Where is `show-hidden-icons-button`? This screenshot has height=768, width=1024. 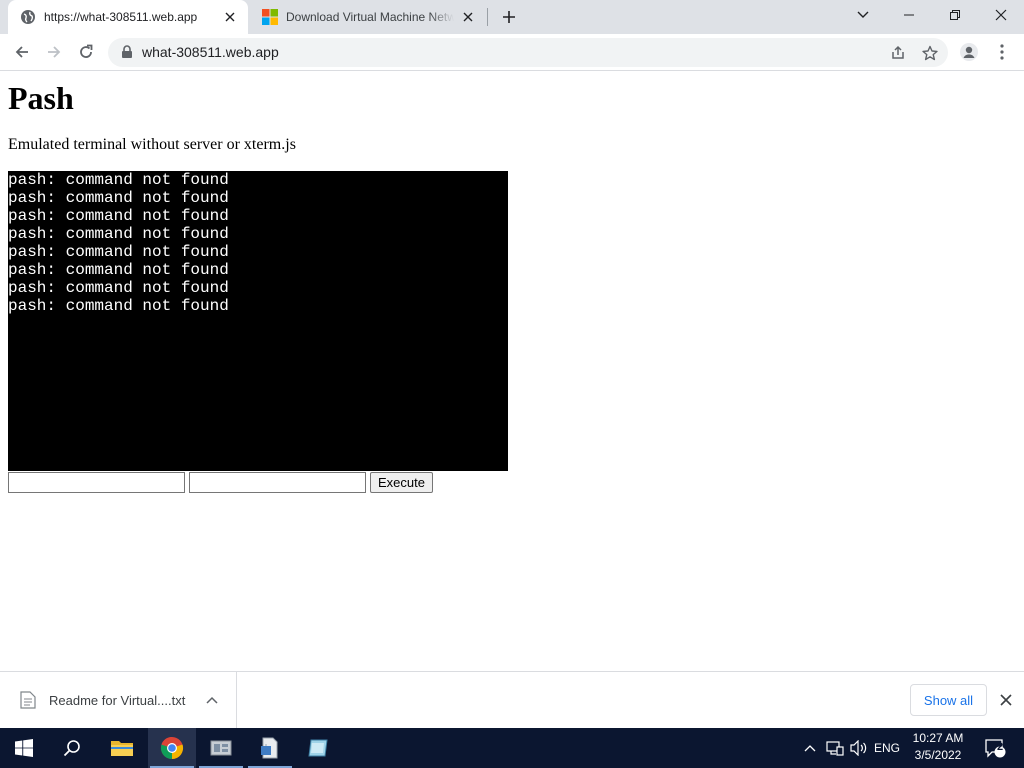
show-hidden-icons-button is located at coordinates (810, 748).